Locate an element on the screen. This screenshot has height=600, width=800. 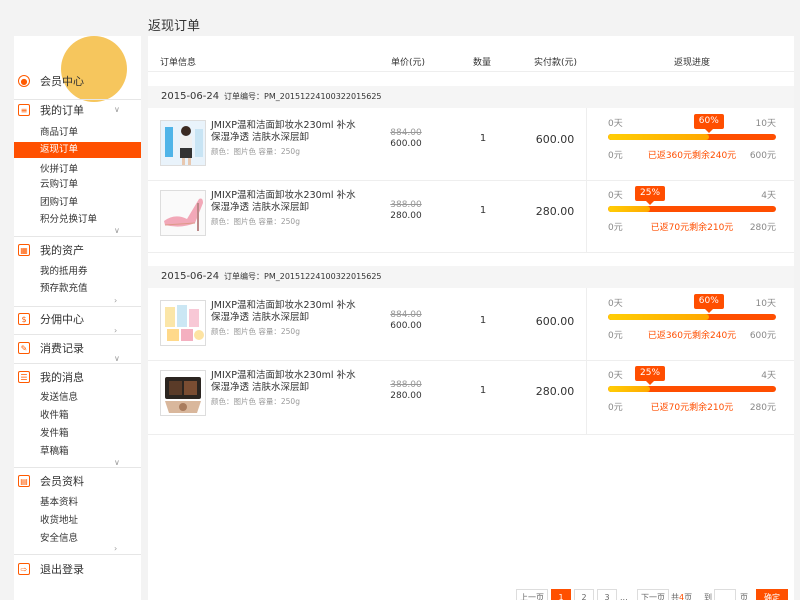
unit-price: 600.00 is located at coordinates (406, 144).